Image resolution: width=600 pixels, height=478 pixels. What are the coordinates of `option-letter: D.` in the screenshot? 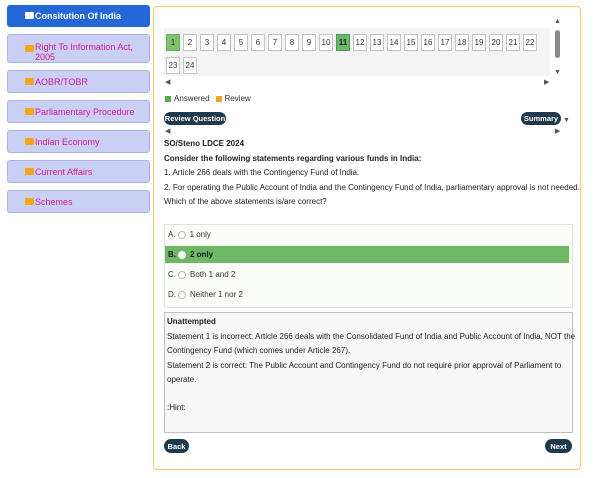 It's located at (172, 294).